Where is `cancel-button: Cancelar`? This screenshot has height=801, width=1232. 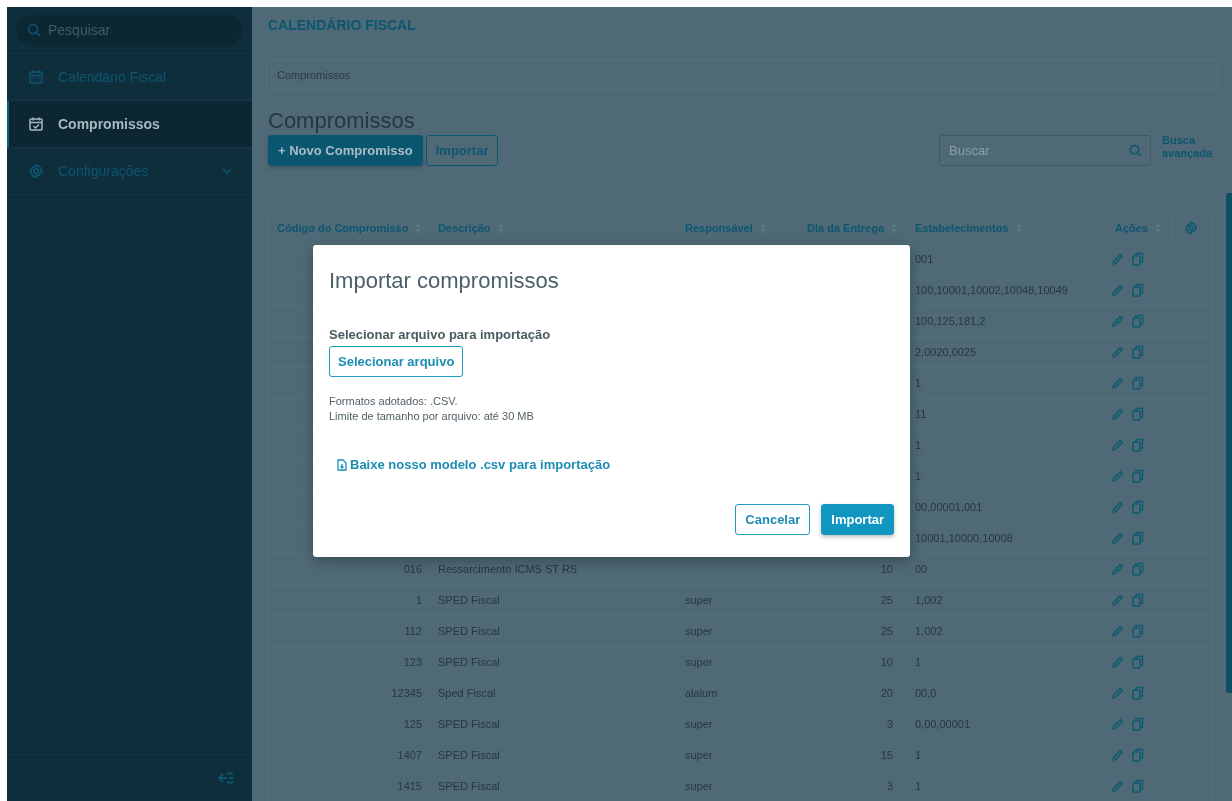
cancel-button: Cancelar is located at coordinates (773, 519).